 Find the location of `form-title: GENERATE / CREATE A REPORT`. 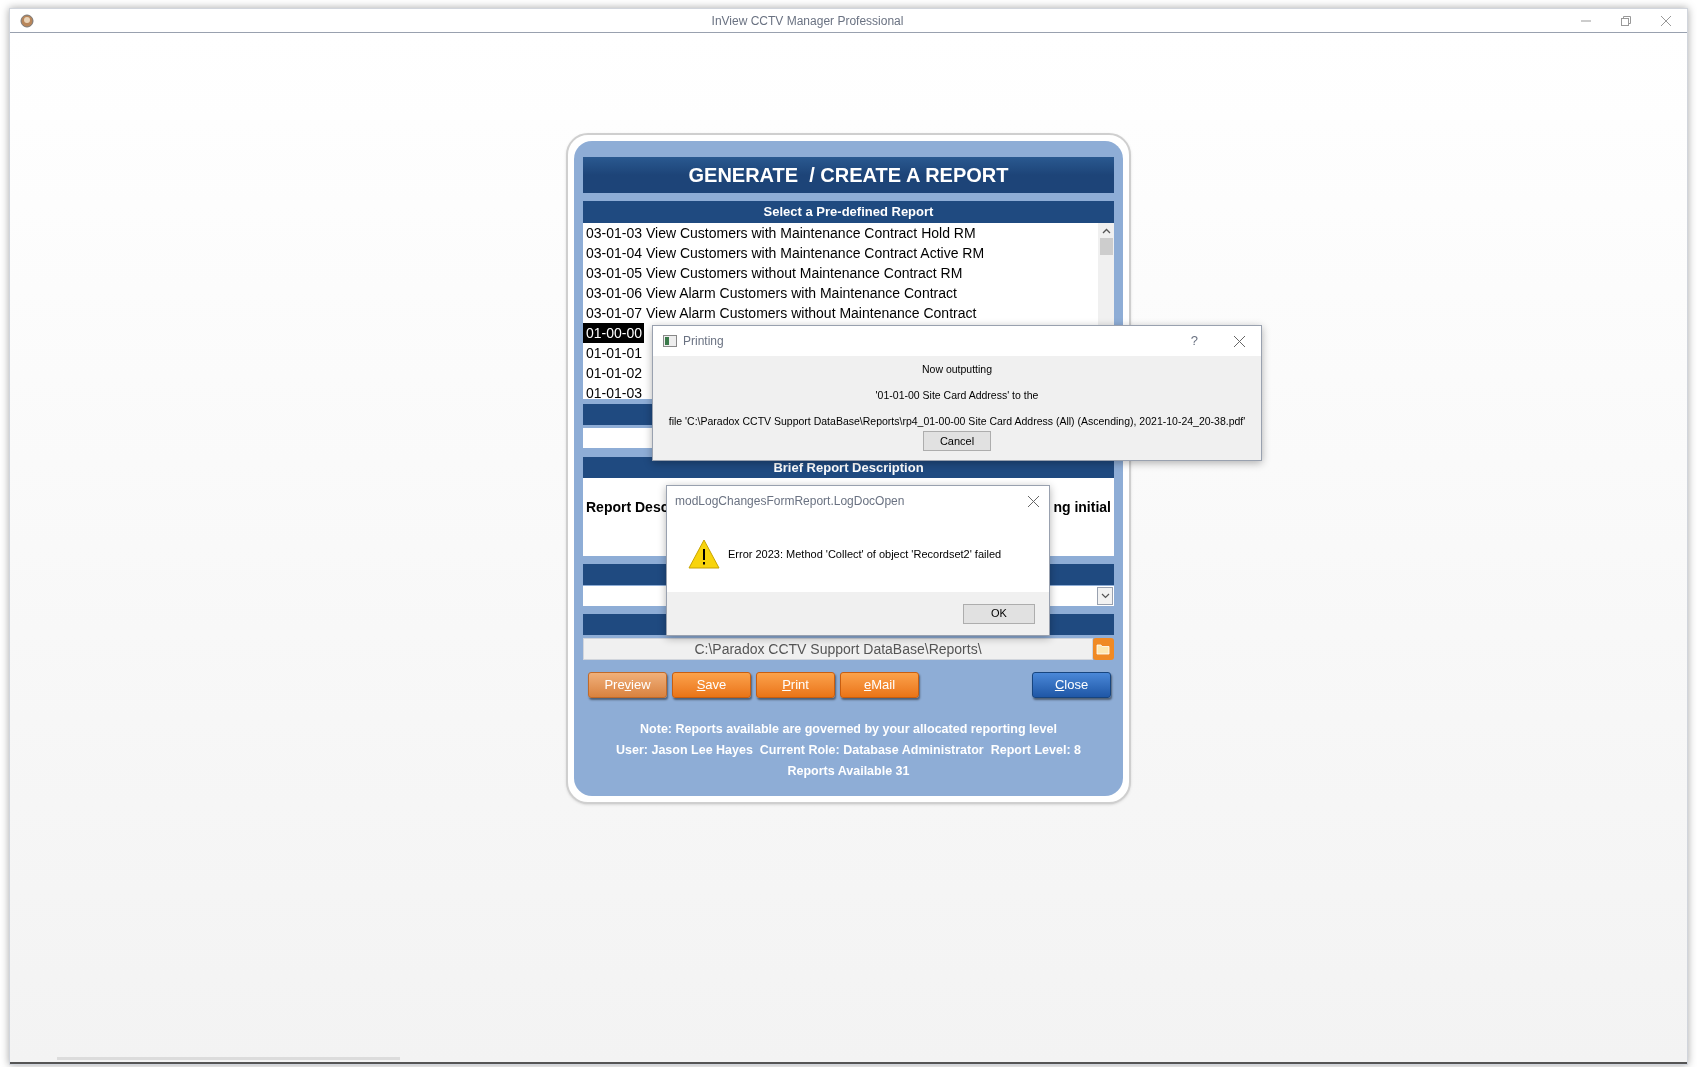

form-title: GENERATE / CREATE A REPORT is located at coordinates (848, 175).